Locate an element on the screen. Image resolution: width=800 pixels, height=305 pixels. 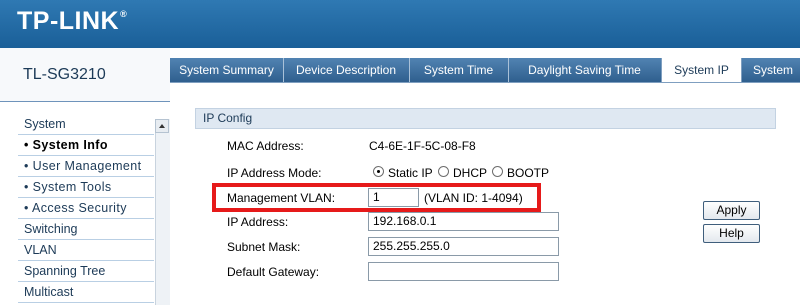
tab-system: System is located at coordinates (770, 70).